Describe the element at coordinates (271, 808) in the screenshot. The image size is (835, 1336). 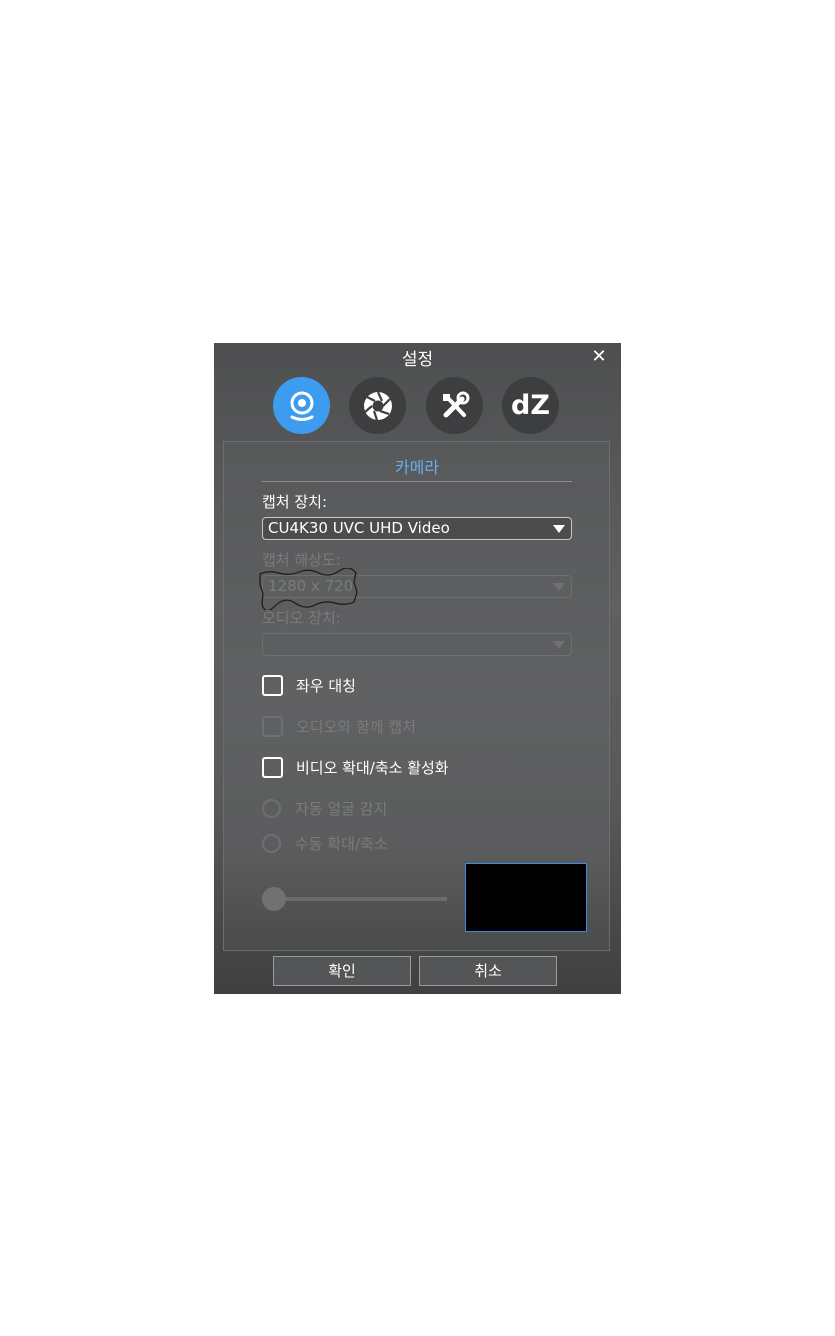
I see `auto-face-detect-radio` at that location.